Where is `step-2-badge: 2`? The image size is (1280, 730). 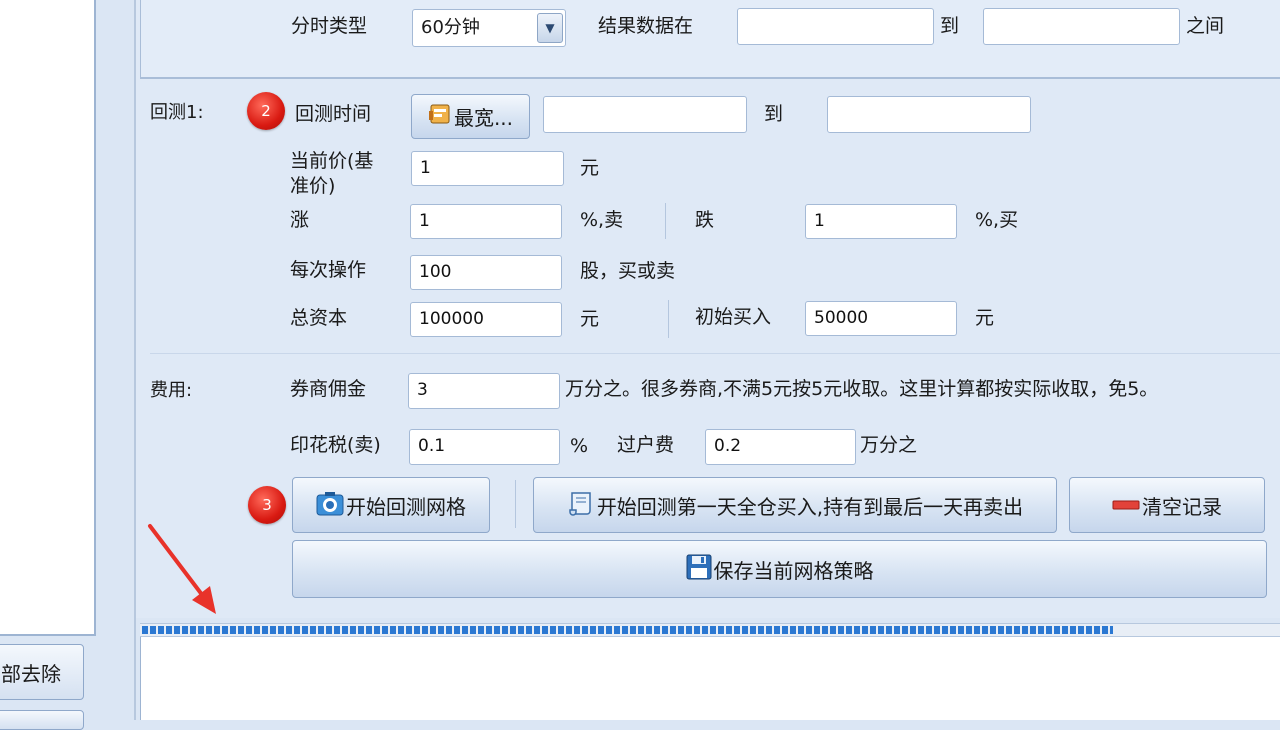
step-2-badge: 2 is located at coordinates (266, 111).